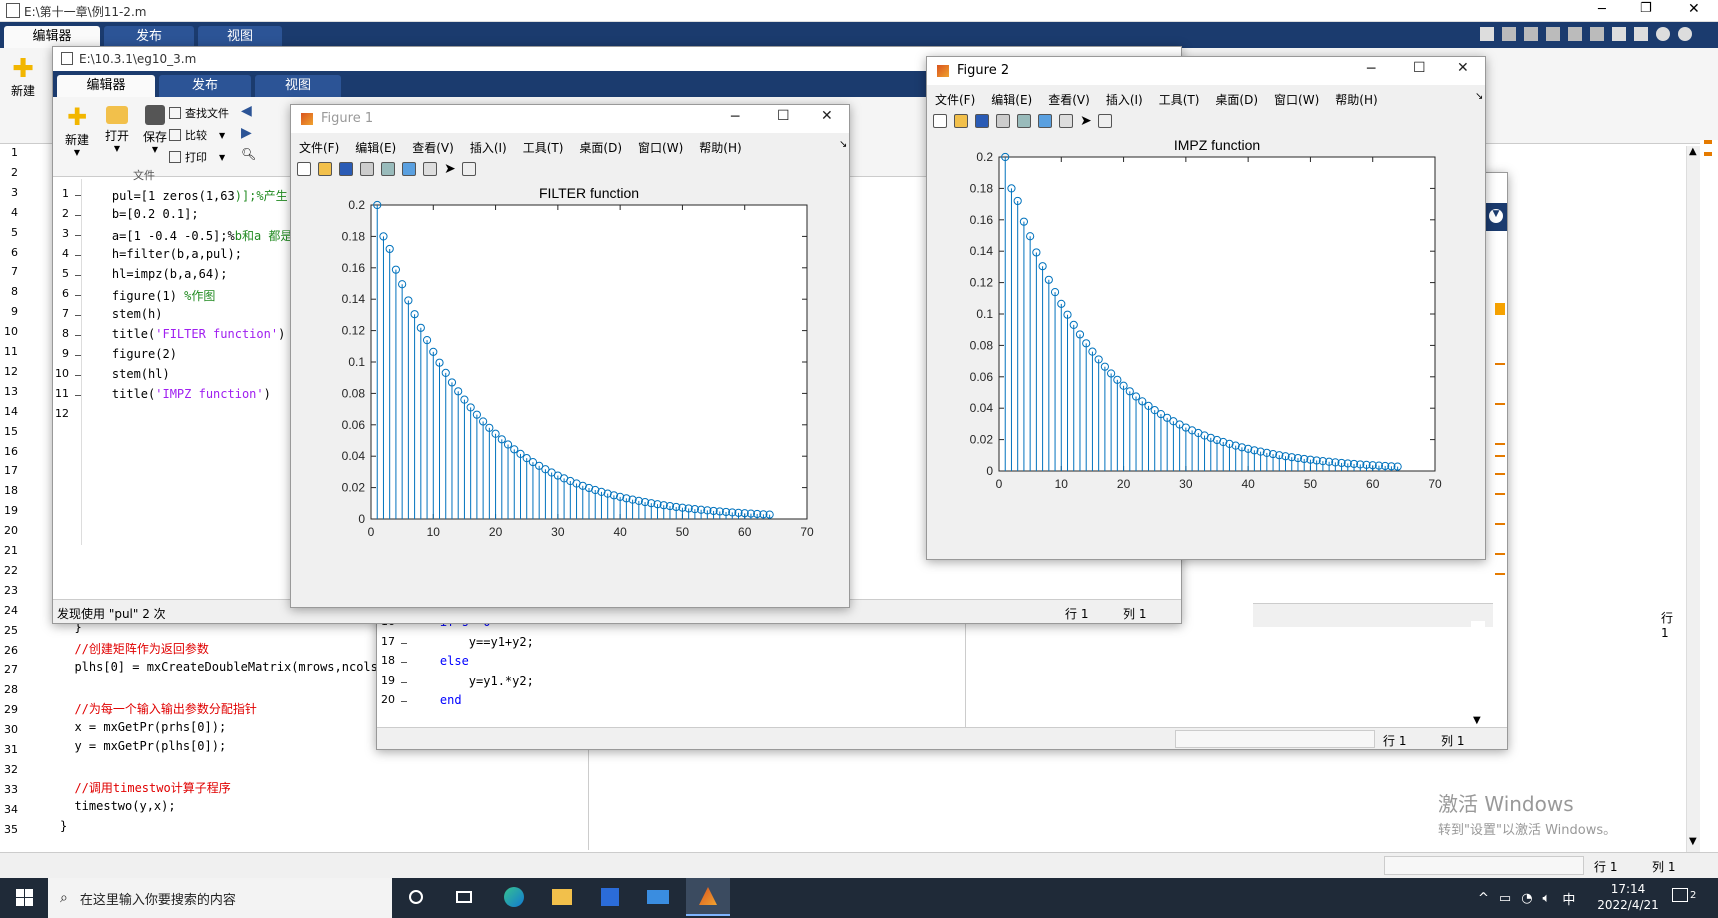 The height and width of the screenshot is (918, 1718). I want to click on open-button: 打开 ▼, so click(117, 128).